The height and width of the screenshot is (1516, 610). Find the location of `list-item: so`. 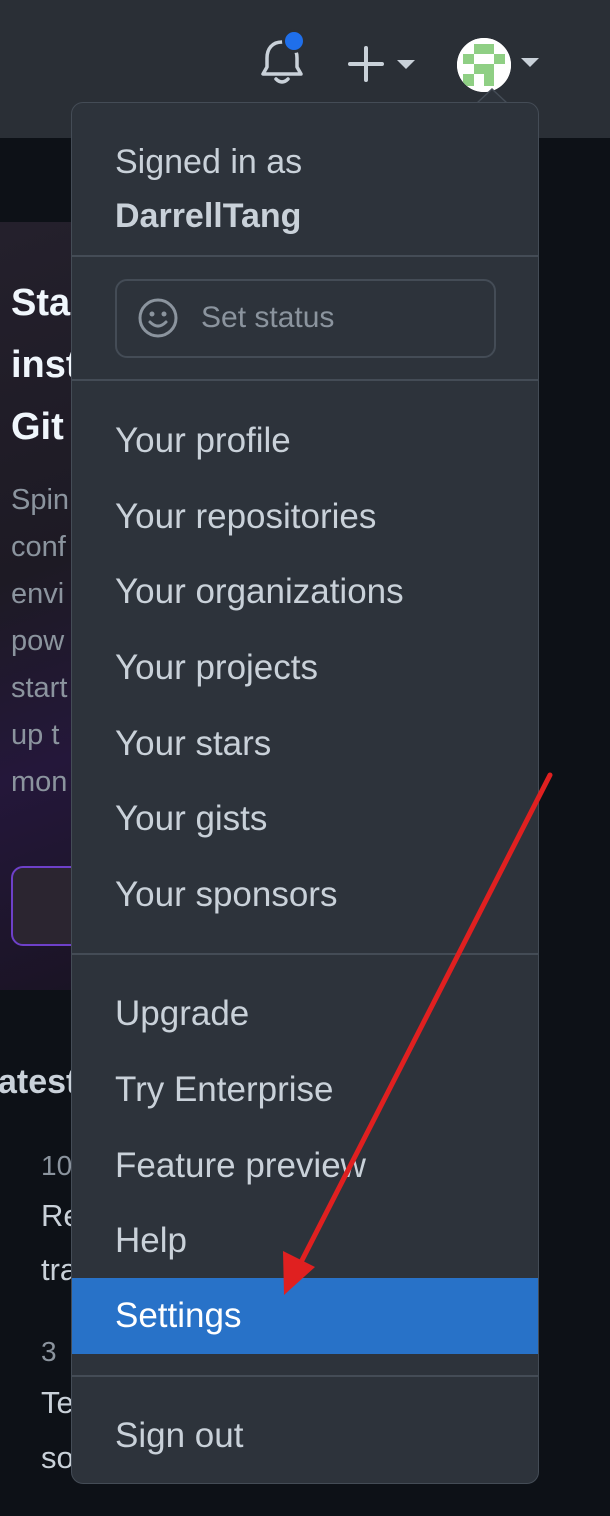

list-item: so is located at coordinates (57, 1458).